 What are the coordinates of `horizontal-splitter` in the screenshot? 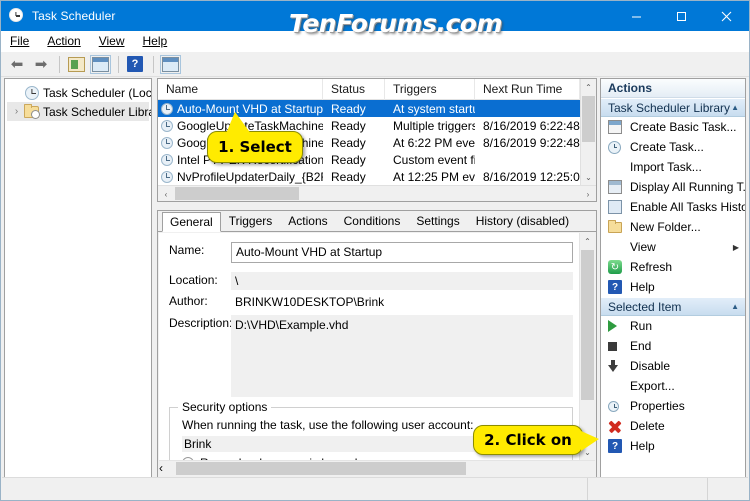 It's located at (377, 206).